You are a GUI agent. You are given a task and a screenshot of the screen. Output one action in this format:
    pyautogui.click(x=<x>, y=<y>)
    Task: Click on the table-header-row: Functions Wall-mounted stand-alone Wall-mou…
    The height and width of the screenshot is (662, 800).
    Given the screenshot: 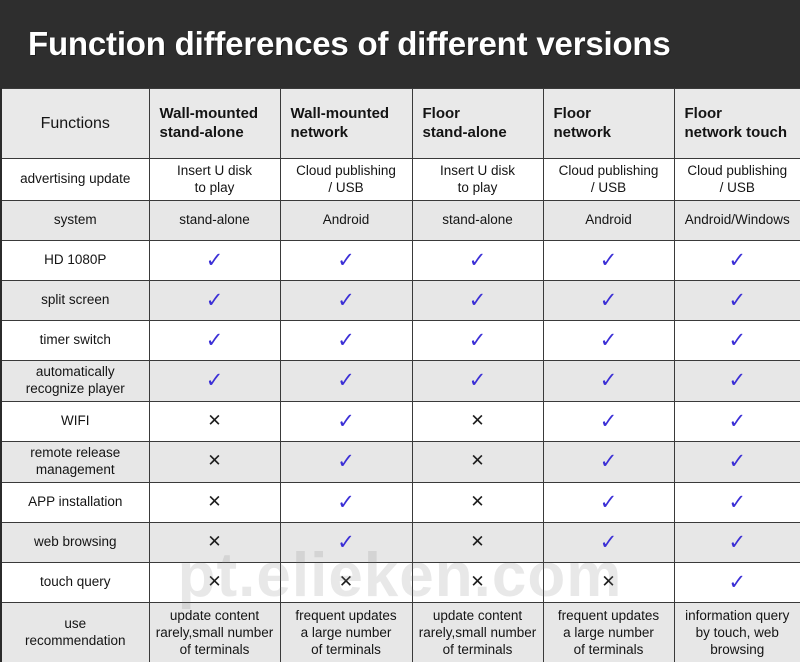 What is the action you would take?
    pyautogui.click(x=400, y=123)
    